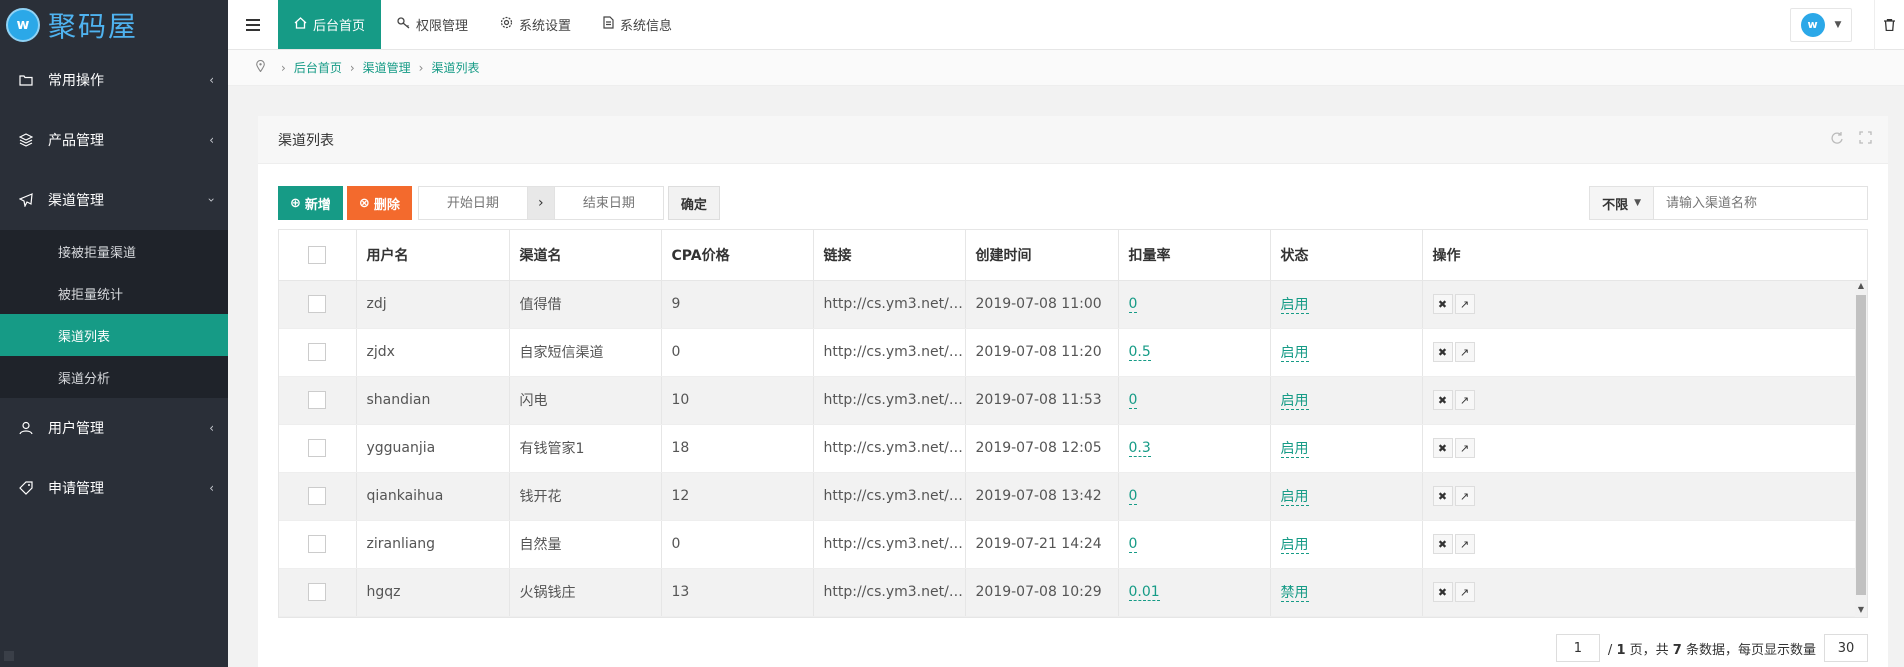 The width and height of the screenshot is (1904, 667). Describe the element at coordinates (114, 200) in the screenshot. I see `sidebar-item-channels: 渠道管理 ›` at that location.